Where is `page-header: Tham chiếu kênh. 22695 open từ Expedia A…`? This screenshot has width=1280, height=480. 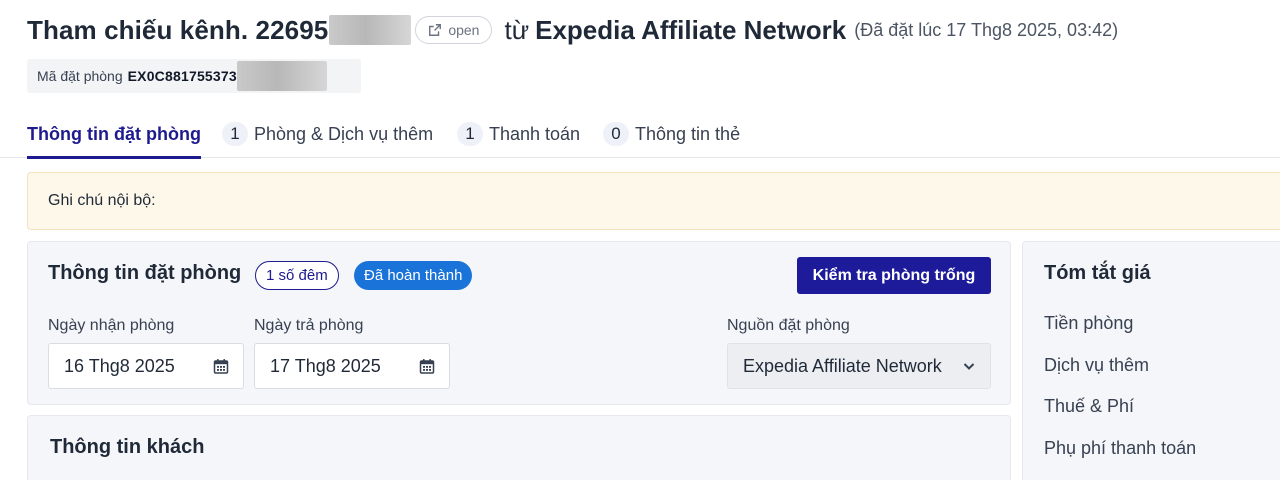 page-header: Tham chiếu kênh. 22695 open từ Expedia A… is located at coordinates (572, 30).